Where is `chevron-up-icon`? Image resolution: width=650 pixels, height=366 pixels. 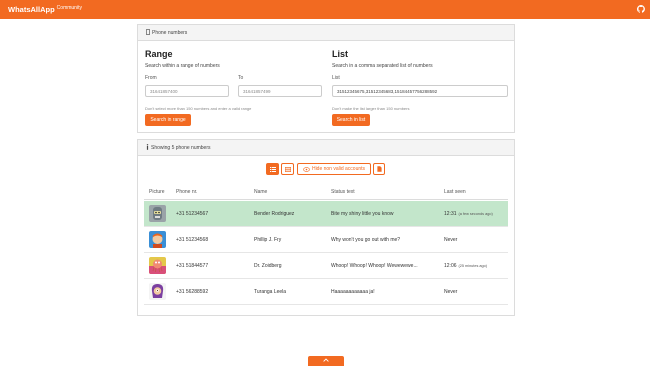 chevron-up-icon is located at coordinates (326, 360).